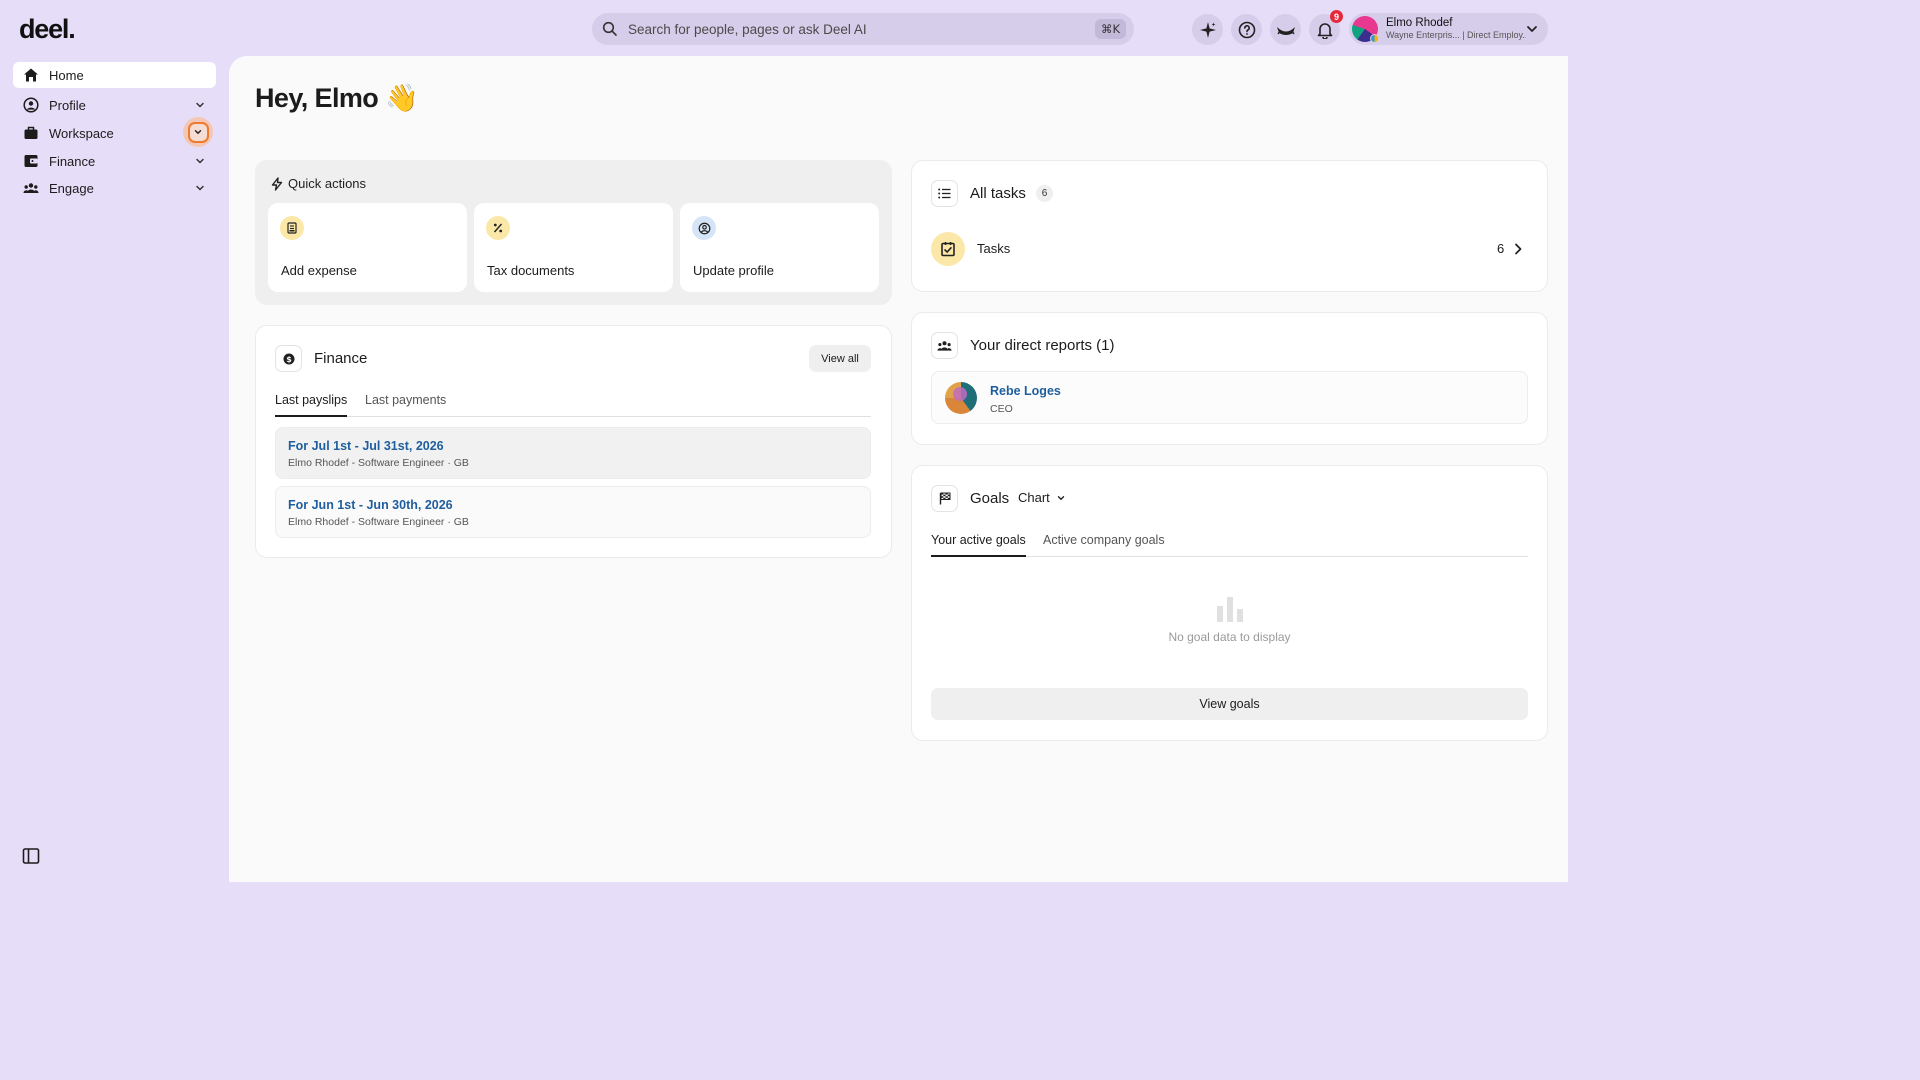 The image size is (1920, 1080). What do you see at coordinates (531, 270) in the screenshot?
I see `tile-label: Tax documents` at bounding box center [531, 270].